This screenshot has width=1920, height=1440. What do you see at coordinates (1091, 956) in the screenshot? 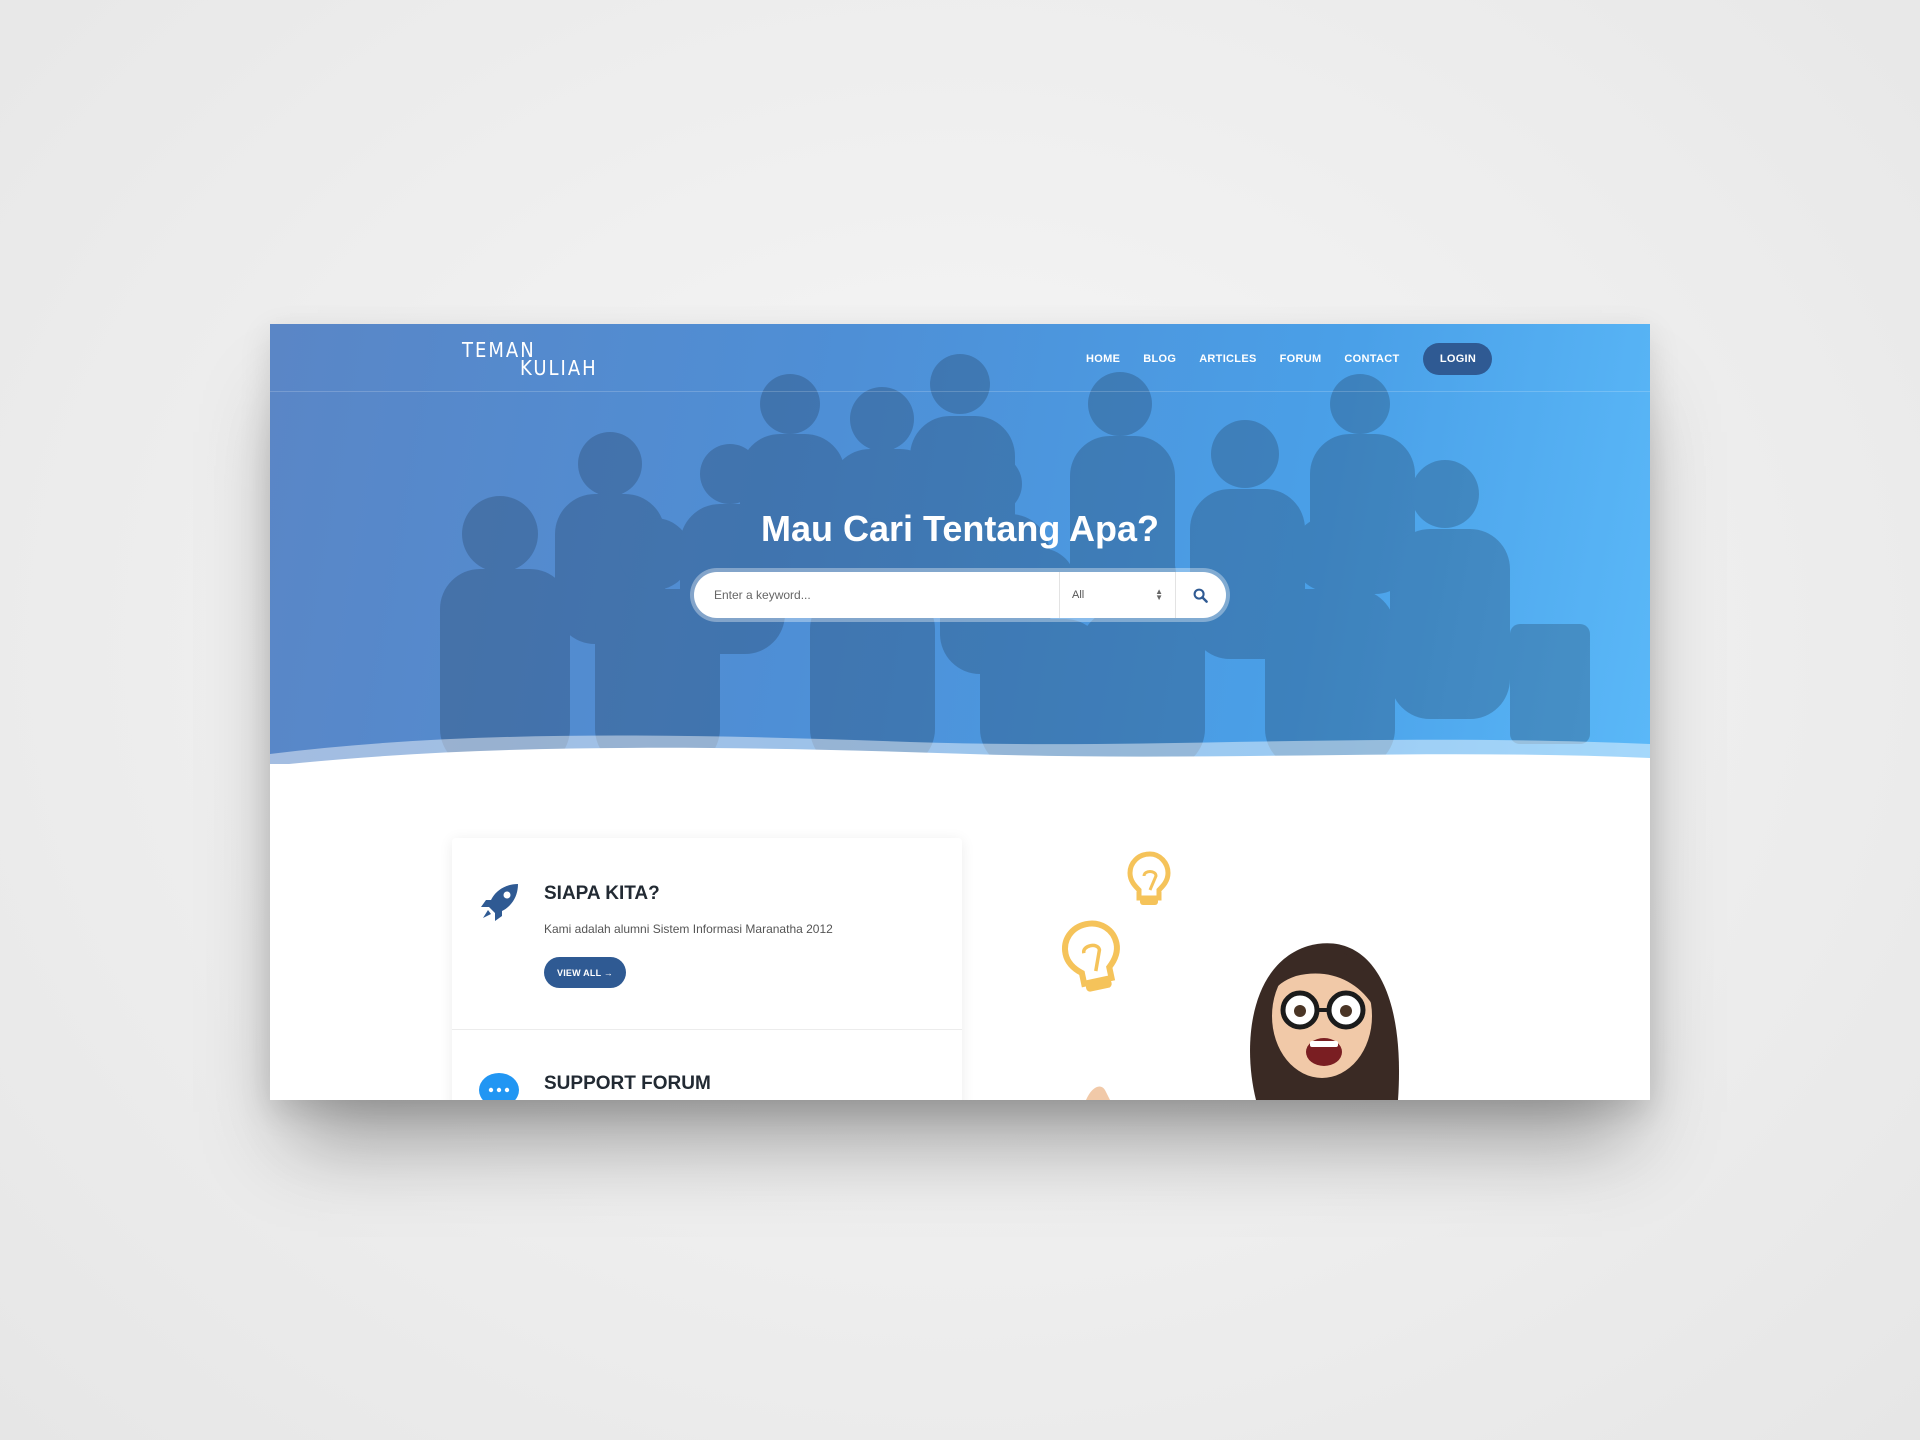
I see `lightbulb-icon-large` at bounding box center [1091, 956].